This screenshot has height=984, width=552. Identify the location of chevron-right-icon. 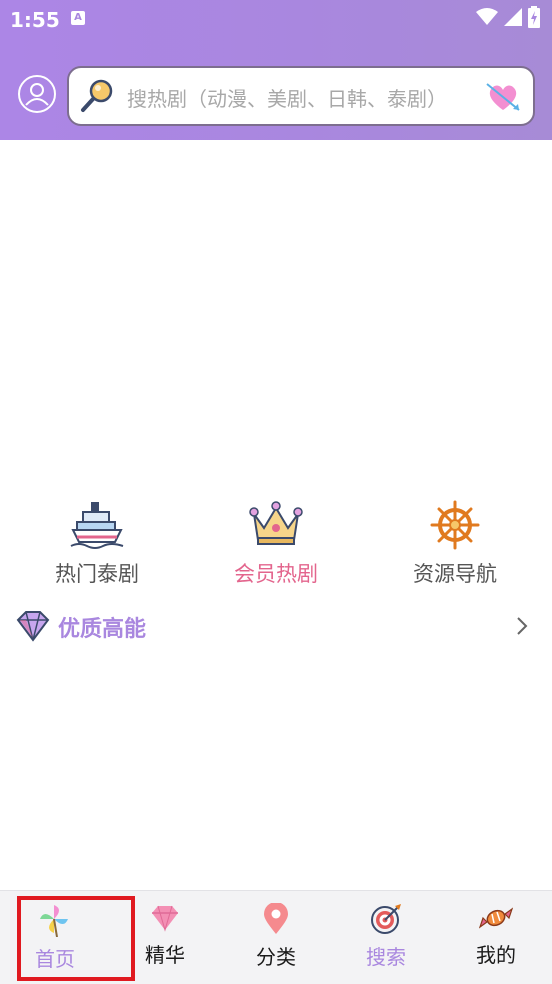
(522, 626).